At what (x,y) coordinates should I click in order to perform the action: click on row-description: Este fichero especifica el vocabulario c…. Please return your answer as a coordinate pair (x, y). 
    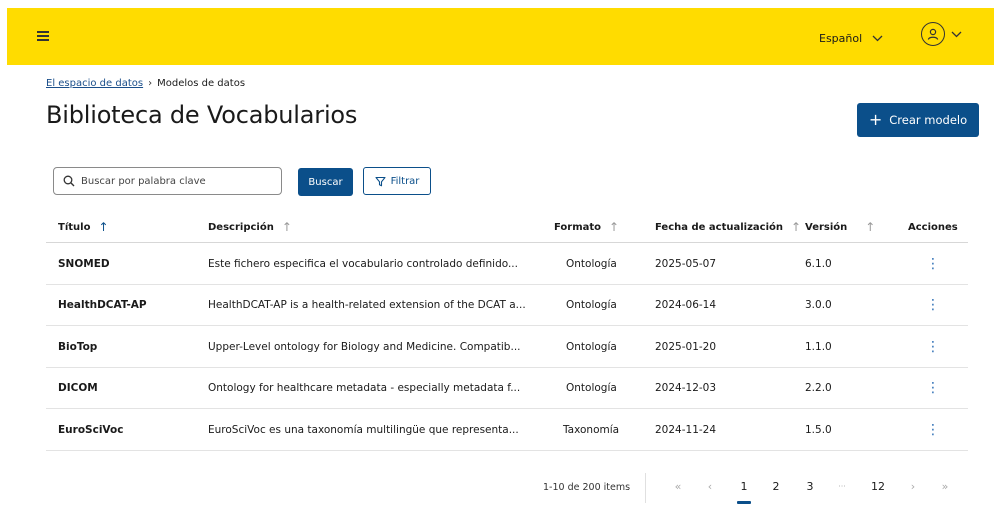
    Looking at the image, I should click on (363, 263).